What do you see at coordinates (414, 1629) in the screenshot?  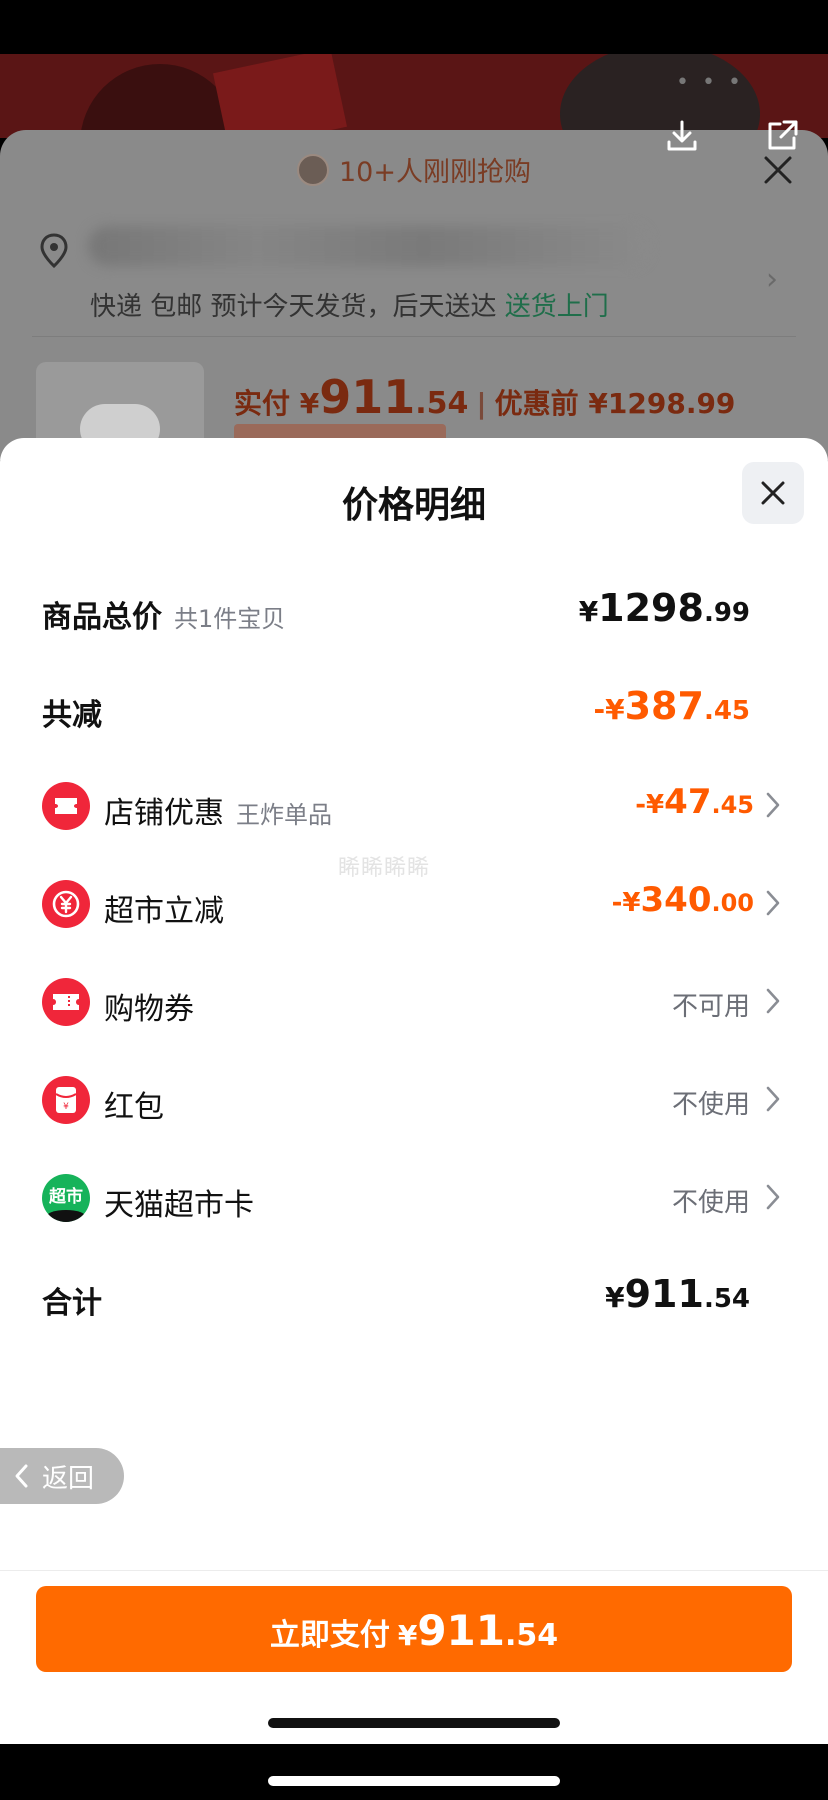 I see `pay-now-button: 立即支付 ¥911.54` at bounding box center [414, 1629].